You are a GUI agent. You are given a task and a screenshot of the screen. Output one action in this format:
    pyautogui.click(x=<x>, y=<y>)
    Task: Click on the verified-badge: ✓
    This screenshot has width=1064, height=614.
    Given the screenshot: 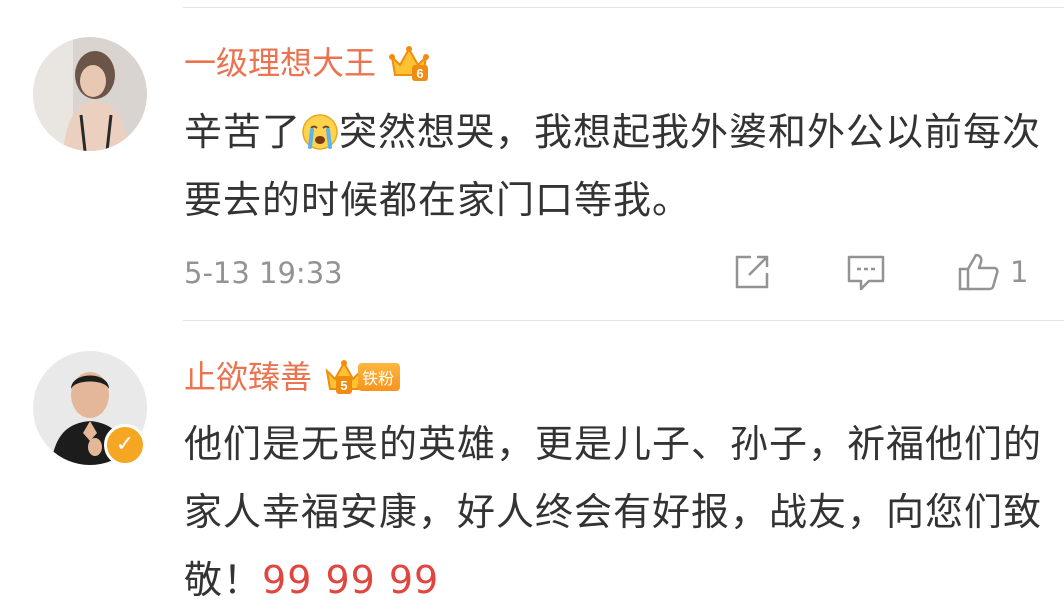 What is the action you would take?
    pyautogui.click(x=125, y=445)
    